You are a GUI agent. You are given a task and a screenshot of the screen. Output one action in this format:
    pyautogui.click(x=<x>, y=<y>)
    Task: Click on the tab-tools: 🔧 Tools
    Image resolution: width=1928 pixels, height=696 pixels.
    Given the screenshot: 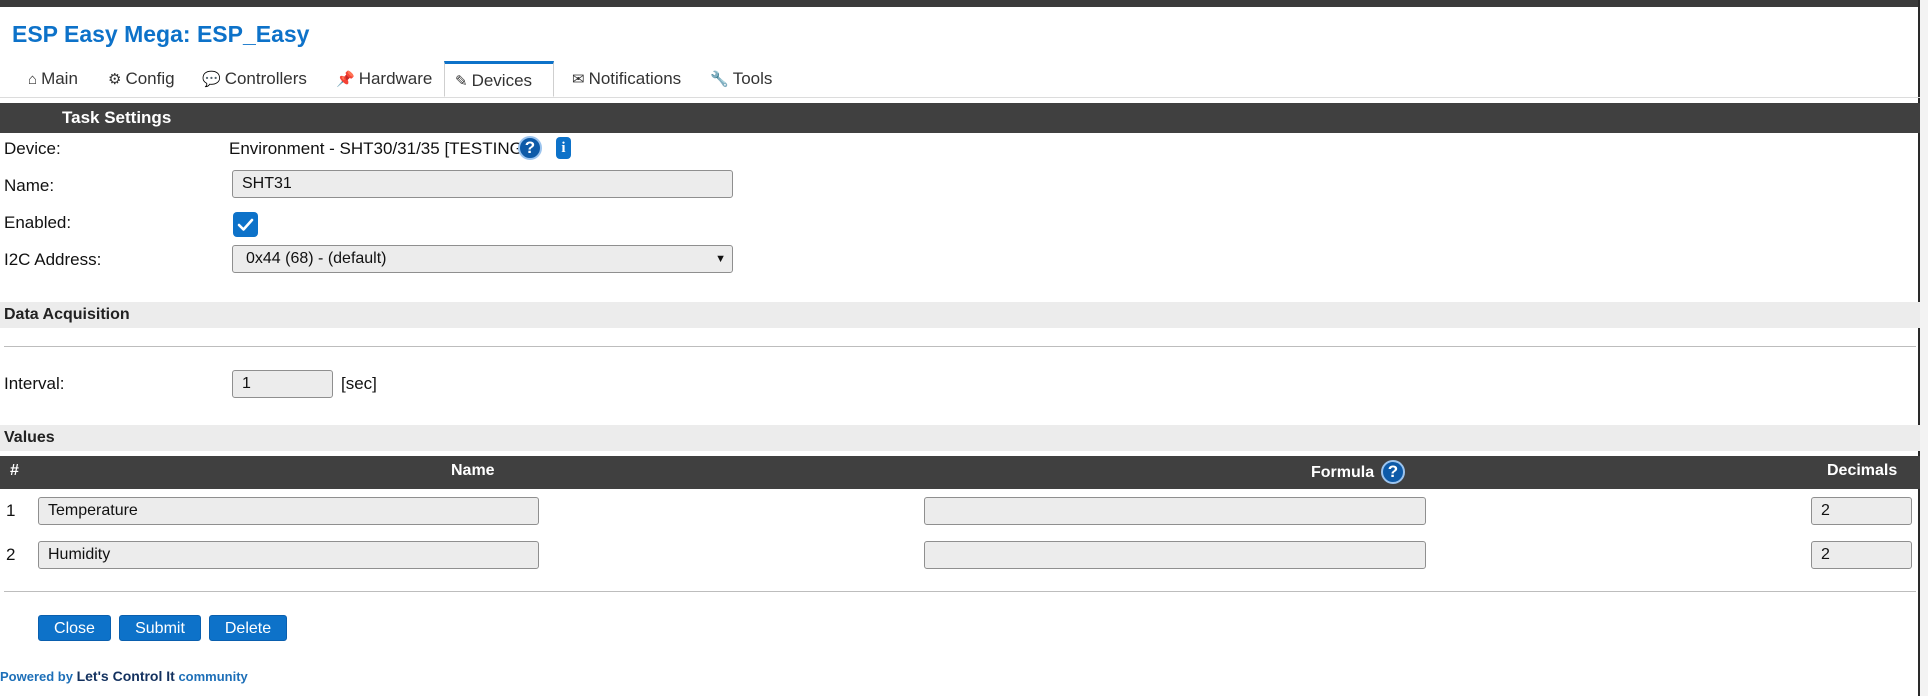 What is the action you would take?
    pyautogui.click(x=741, y=78)
    